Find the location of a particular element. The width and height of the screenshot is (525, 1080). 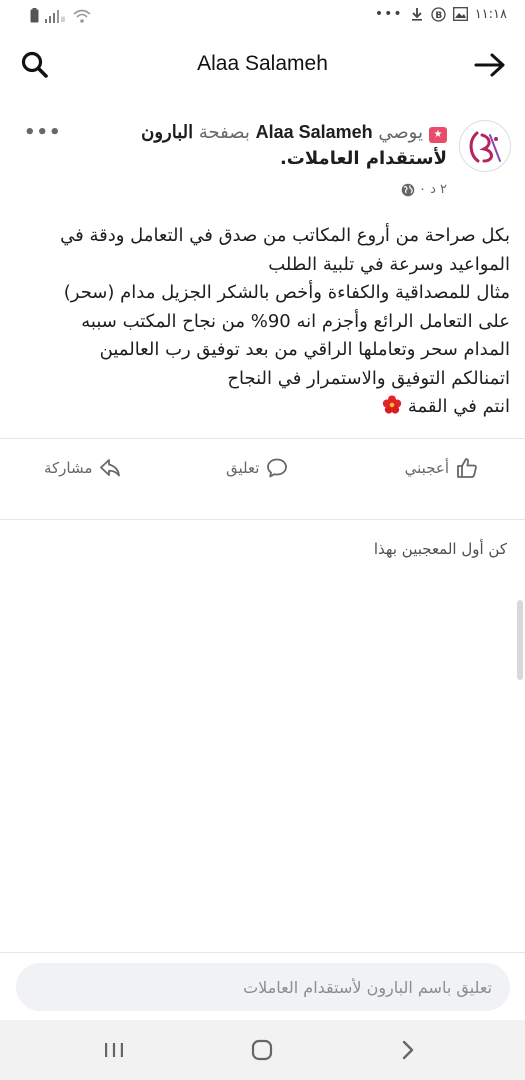

top-app-bar: Alaa Salameh is located at coordinates (262, 65).